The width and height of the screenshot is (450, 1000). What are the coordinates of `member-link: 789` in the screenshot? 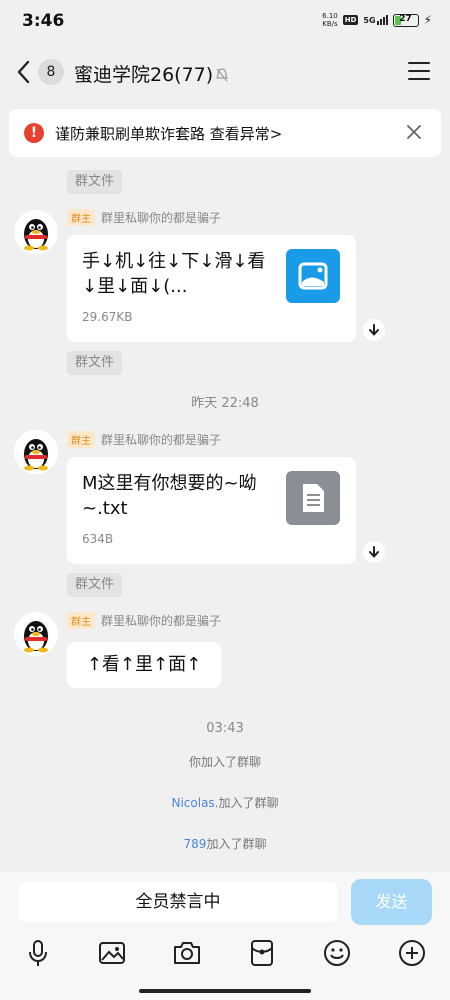 It's located at (195, 844).